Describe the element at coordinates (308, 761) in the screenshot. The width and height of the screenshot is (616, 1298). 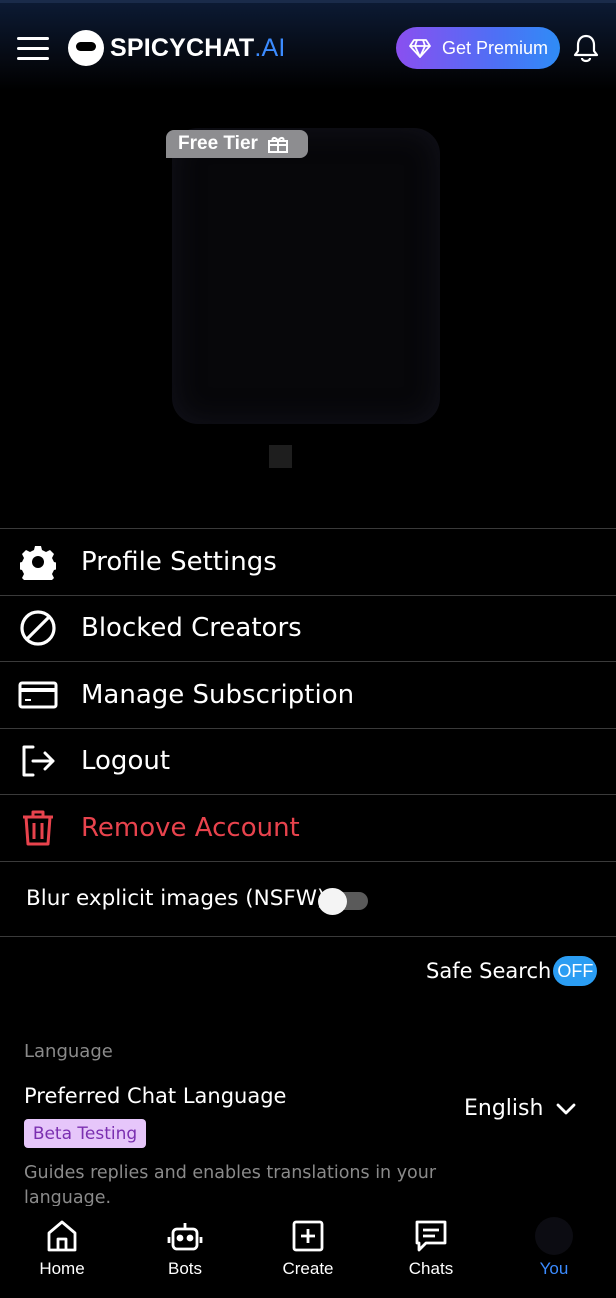
I see `menu-item-logout: Logout` at that location.